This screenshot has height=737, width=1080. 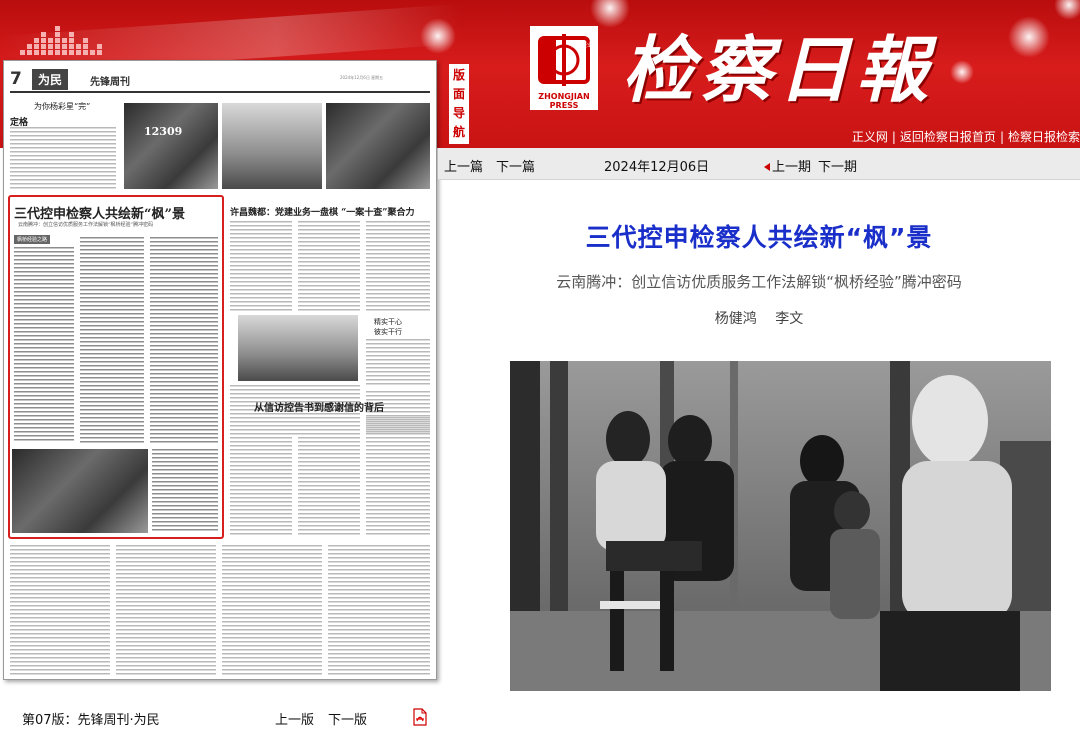 I want to click on issue-date: 2024年12月06日, so click(x=657, y=167).